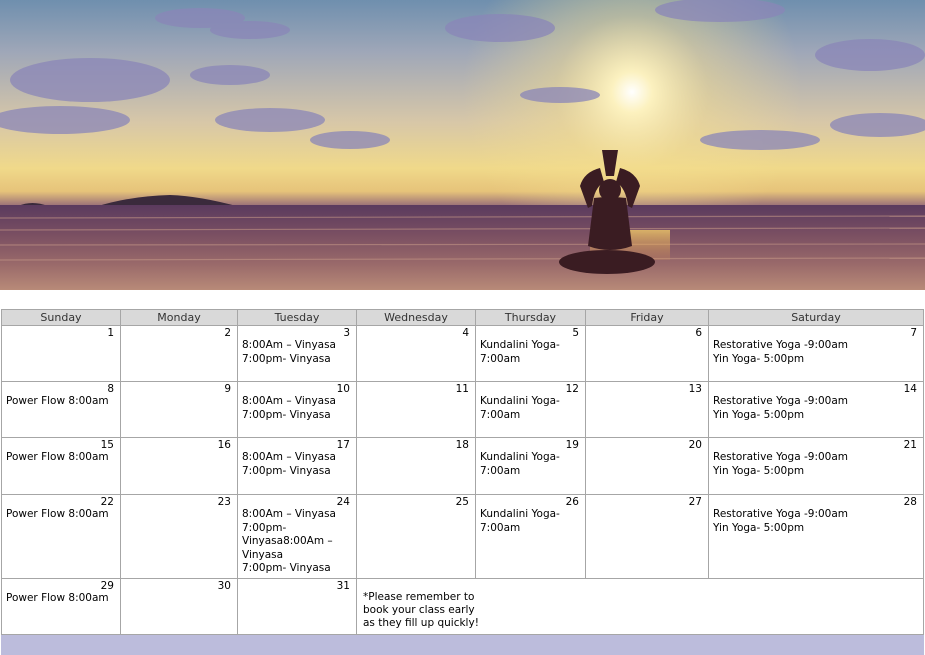 The image size is (925, 655). Describe the element at coordinates (647, 536) in the screenshot. I see `day-cell: 27` at that location.